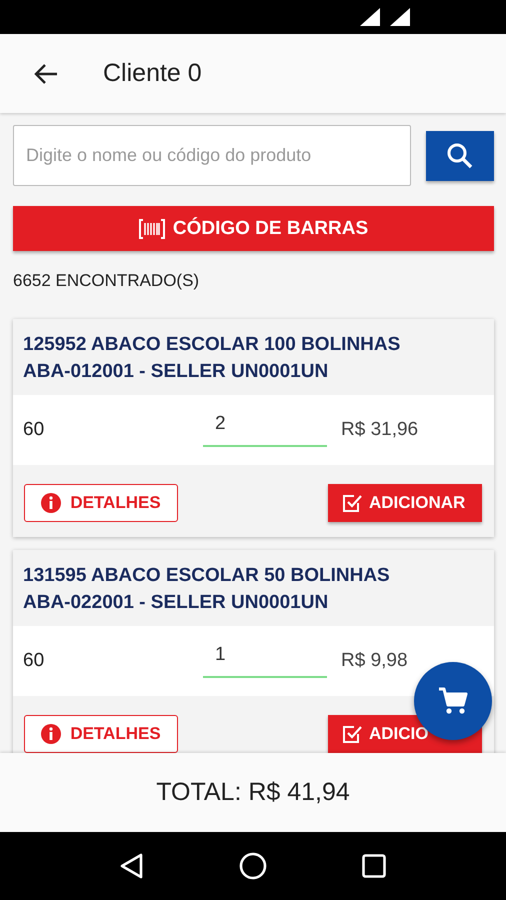 The width and height of the screenshot is (506, 900). I want to click on product-name: 125952 ABACO ESCOLAR 100 BOLINHAS, so click(212, 345).